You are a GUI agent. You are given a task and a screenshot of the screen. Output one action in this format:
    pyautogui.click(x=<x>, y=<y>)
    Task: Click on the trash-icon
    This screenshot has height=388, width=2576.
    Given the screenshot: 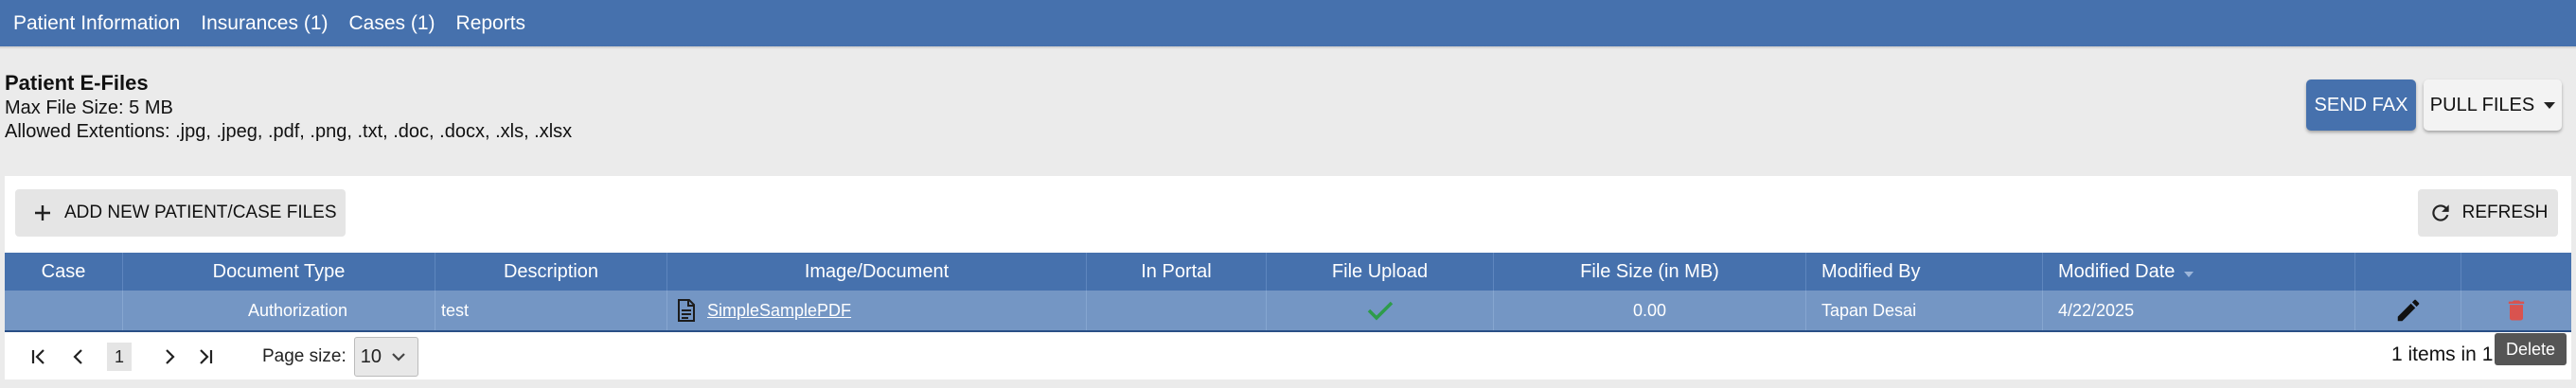 What is the action you would take?
    pyautogui.click(x=2516, y=310)
    